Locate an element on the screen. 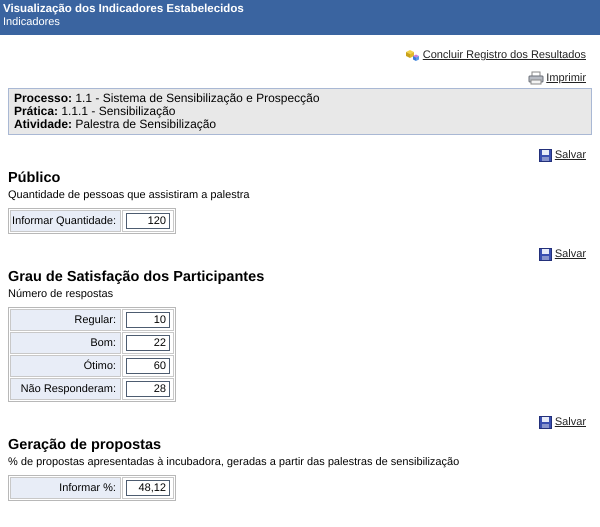  field-label: Informar Quantidade: is located at coordinates (65, 221).